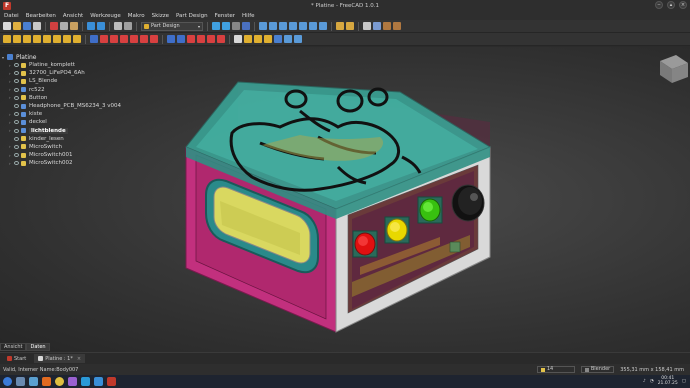  I want to click on notification-counter: 14, so click(555, 369).